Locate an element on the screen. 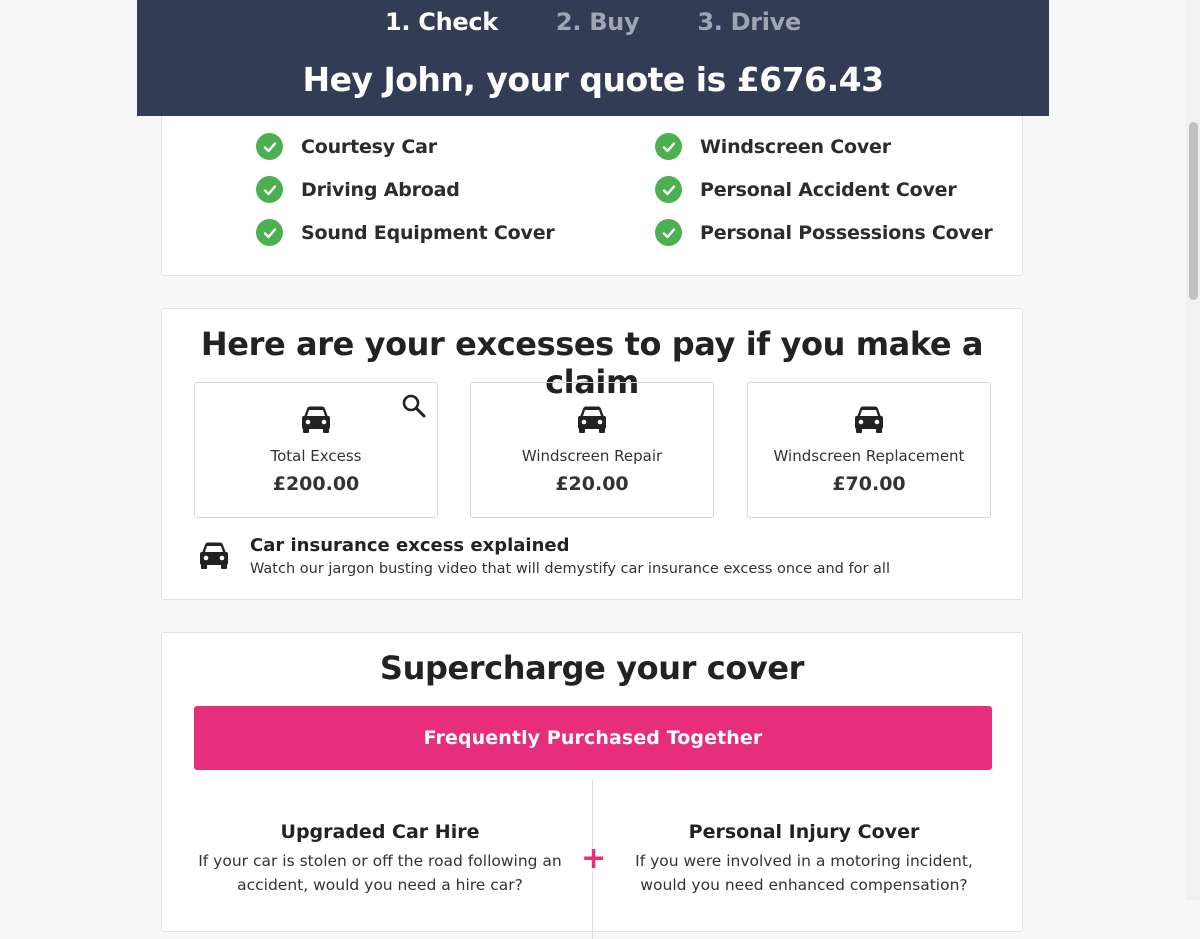  search-icon is located at coordinates (414, 406).